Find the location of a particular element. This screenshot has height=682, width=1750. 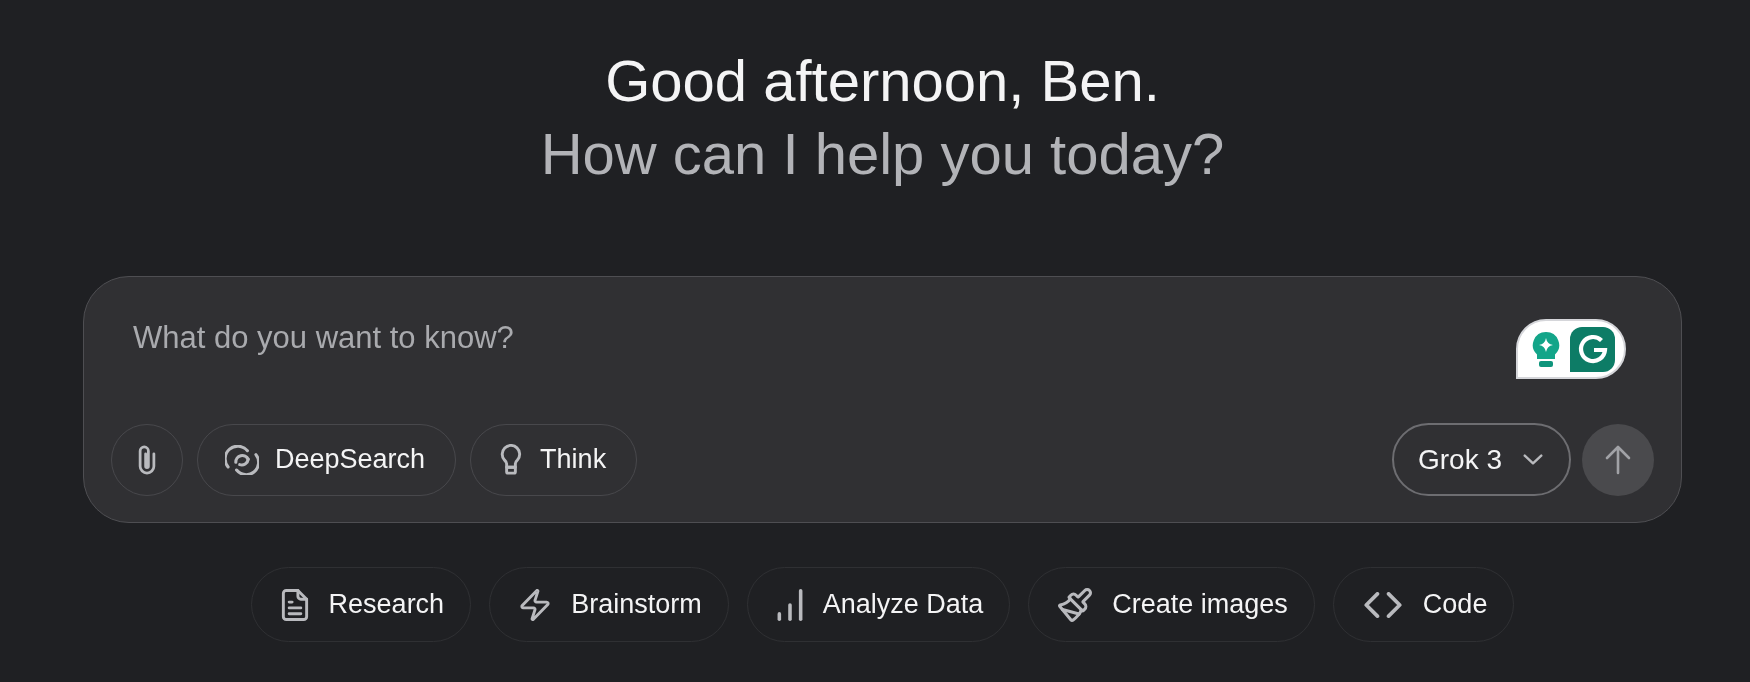

document-icon is located at coordinates (294, 604).